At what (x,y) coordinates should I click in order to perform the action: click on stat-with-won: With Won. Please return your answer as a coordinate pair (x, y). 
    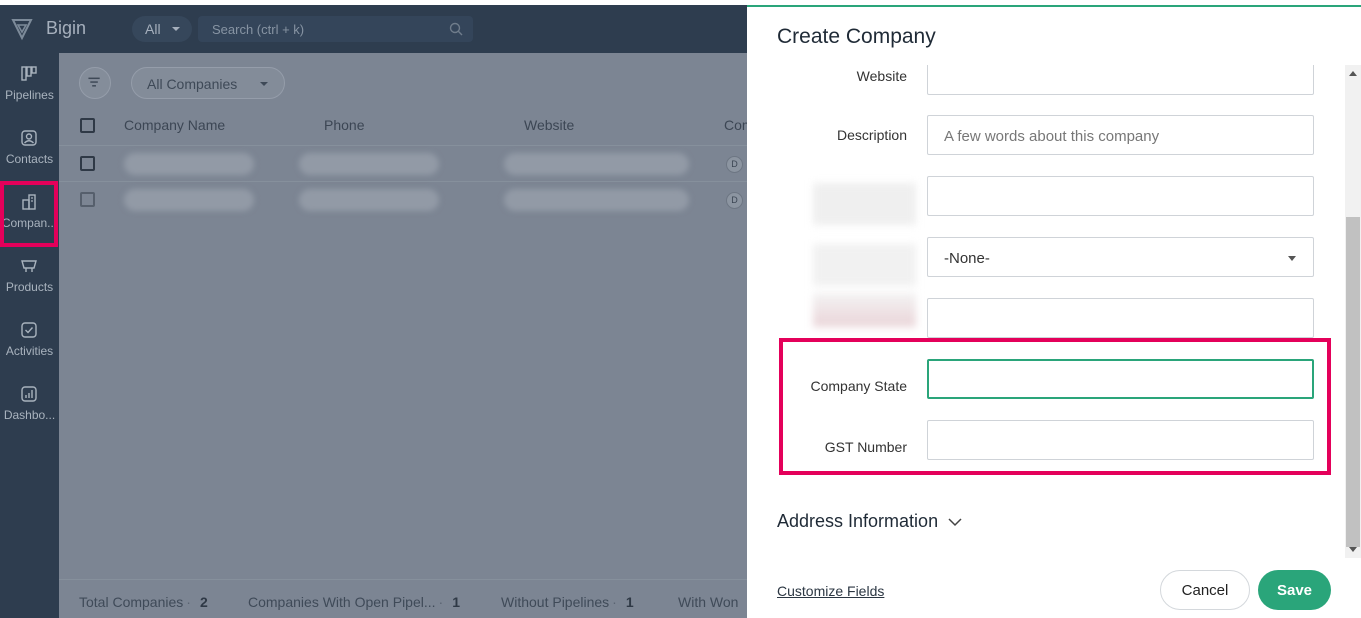
    Looking at the image, I should click on (708, 602).